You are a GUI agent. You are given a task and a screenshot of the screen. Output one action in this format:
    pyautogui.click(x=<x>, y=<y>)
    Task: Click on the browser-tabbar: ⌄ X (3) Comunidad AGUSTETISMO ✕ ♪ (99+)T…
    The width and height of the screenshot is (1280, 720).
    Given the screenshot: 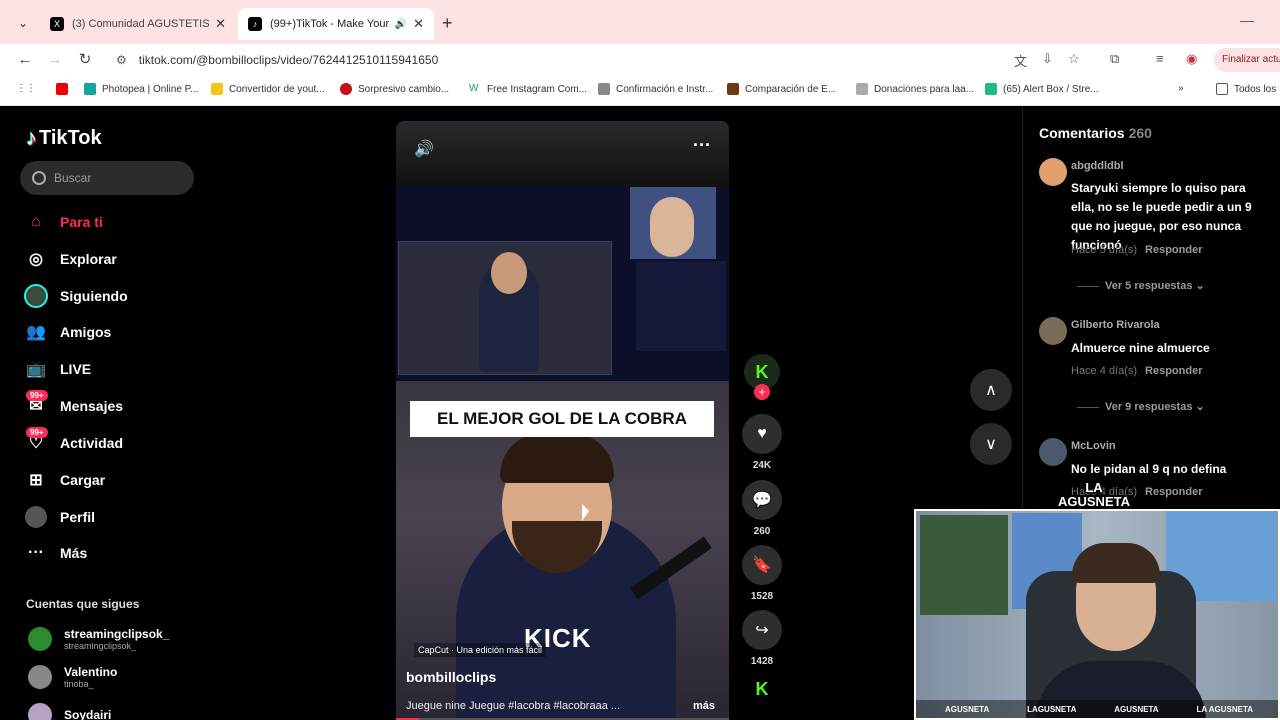 What is the action you would take?
    pyautogui.click(x=640, y=22)
    